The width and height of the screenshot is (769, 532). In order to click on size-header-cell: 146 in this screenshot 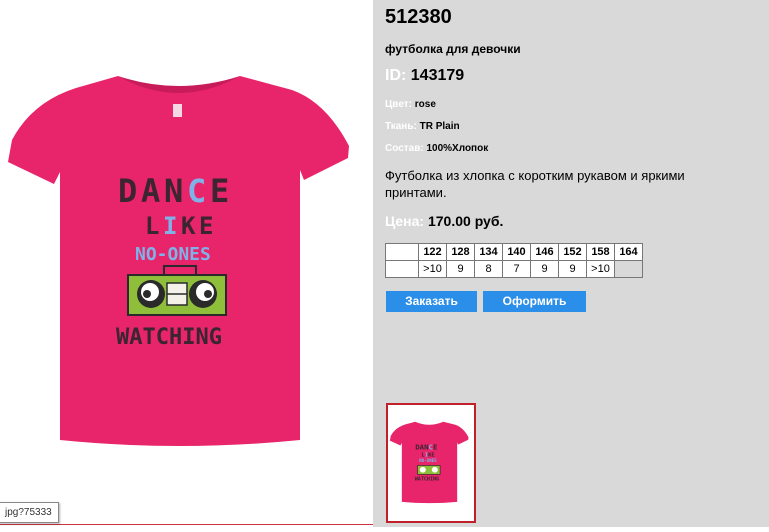, I will do `click(544, 252)`.